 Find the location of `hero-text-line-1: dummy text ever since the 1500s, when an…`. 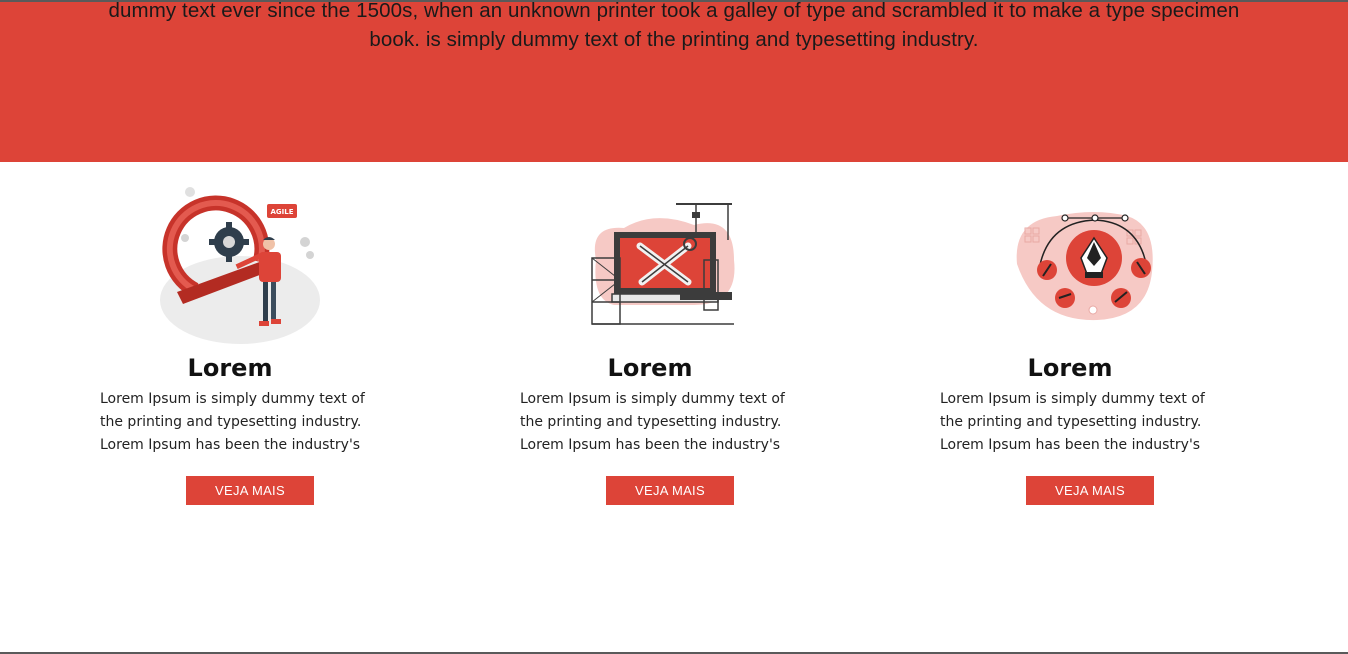

hero-text-line-1: dummy text ever since the 1500s, when an… is located at coordinates (674, 11).